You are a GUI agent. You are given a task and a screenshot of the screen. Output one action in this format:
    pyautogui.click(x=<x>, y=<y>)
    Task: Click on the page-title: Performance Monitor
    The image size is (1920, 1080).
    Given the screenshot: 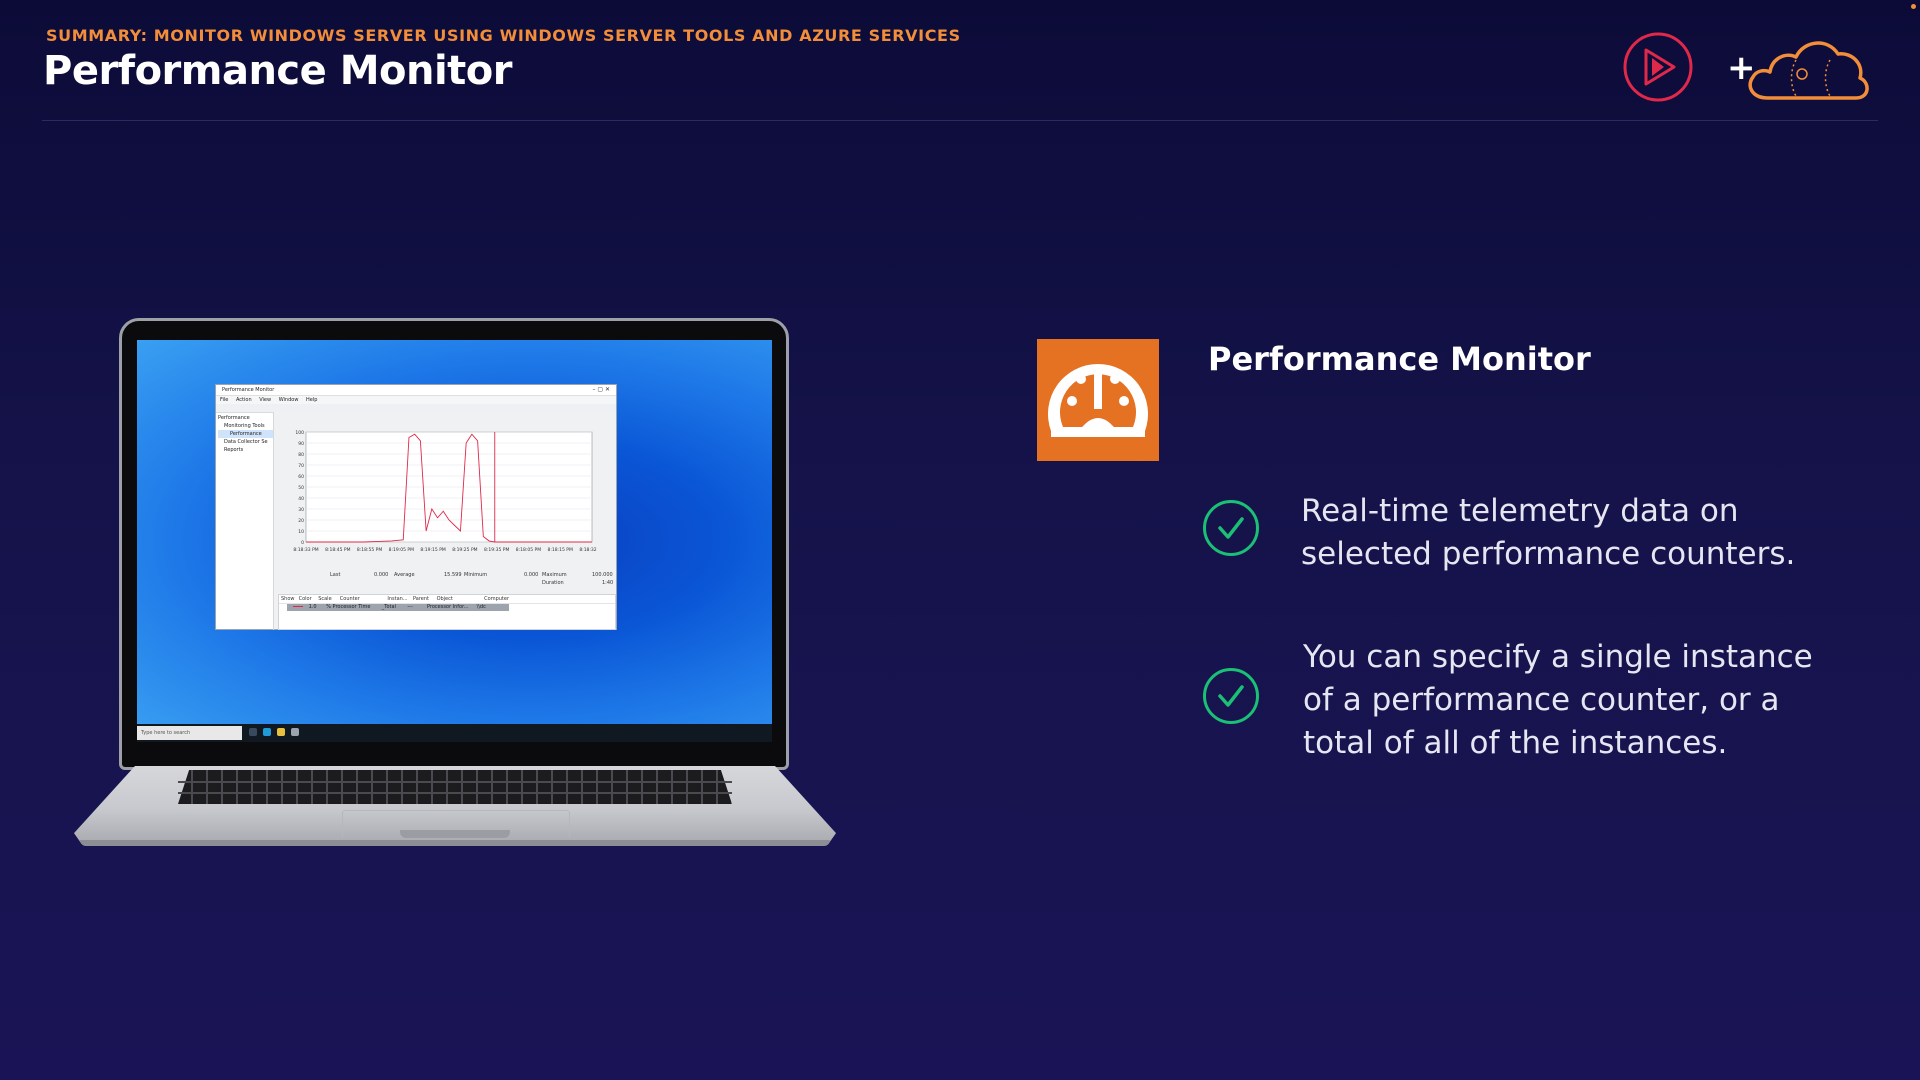 What is the action you would take?
    pyautogui.click(x=278, y=71)
    